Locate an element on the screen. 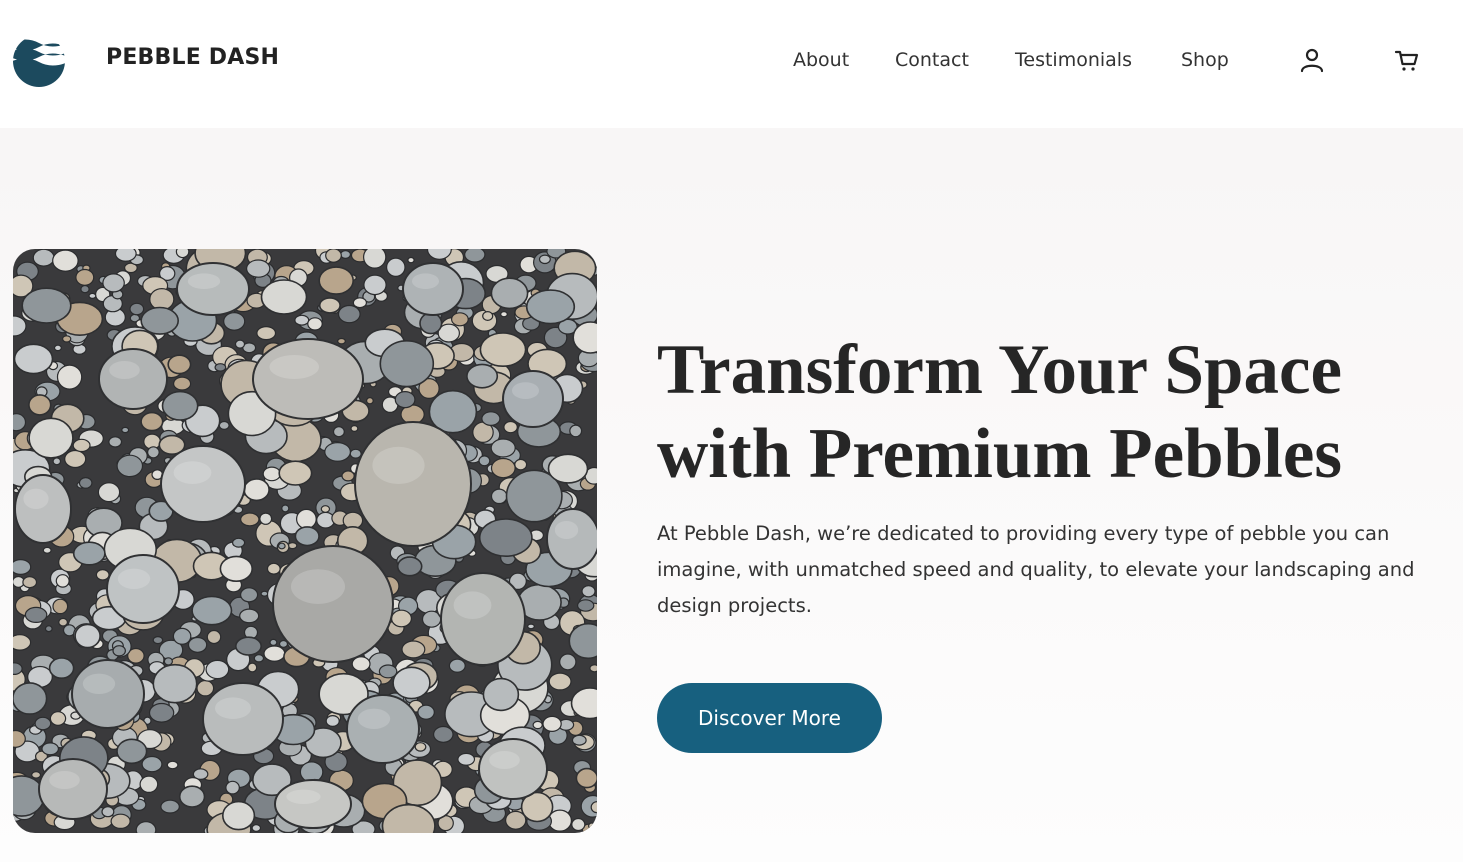  hero-headline-line2: with Premium Pebbles is located at coordinates (999, 454).